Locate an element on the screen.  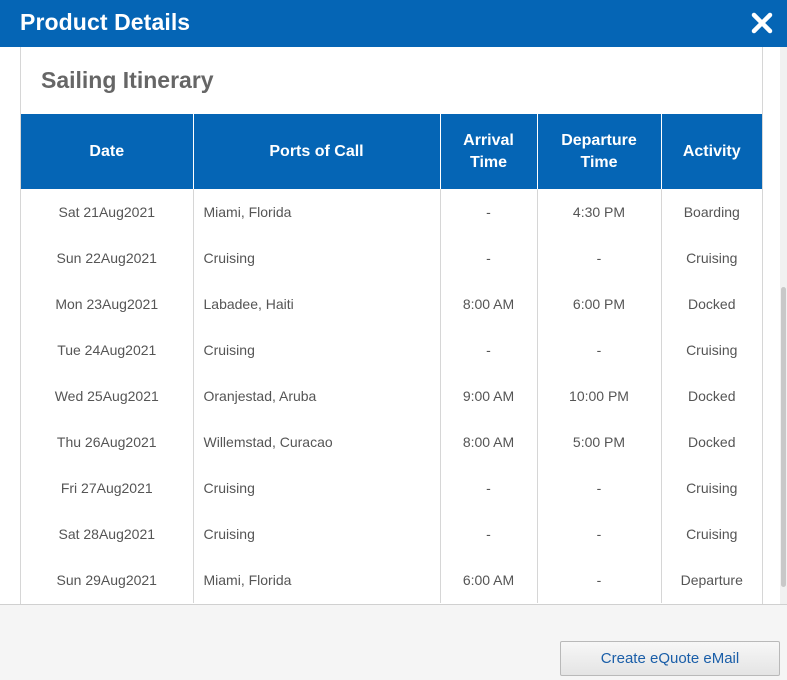
column-header-arrival: Arrival Time is located at coordinates (489, 151).